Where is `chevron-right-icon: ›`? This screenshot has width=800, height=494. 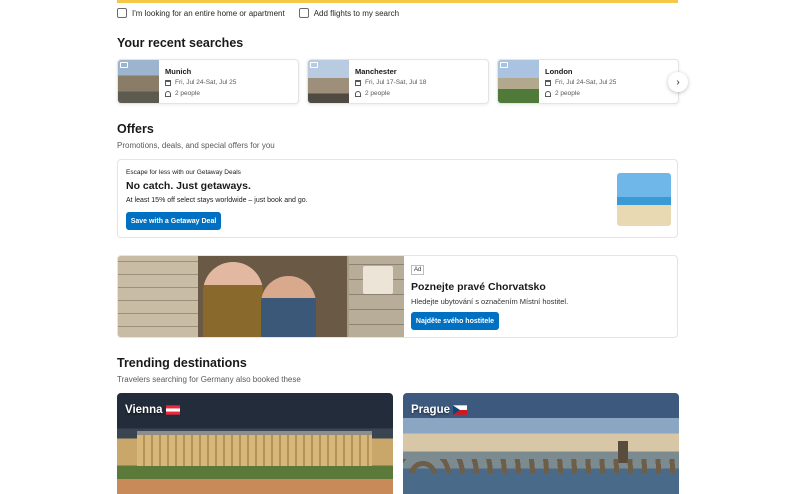 chevron-right-icon: › is located at coordinates (678, 82).